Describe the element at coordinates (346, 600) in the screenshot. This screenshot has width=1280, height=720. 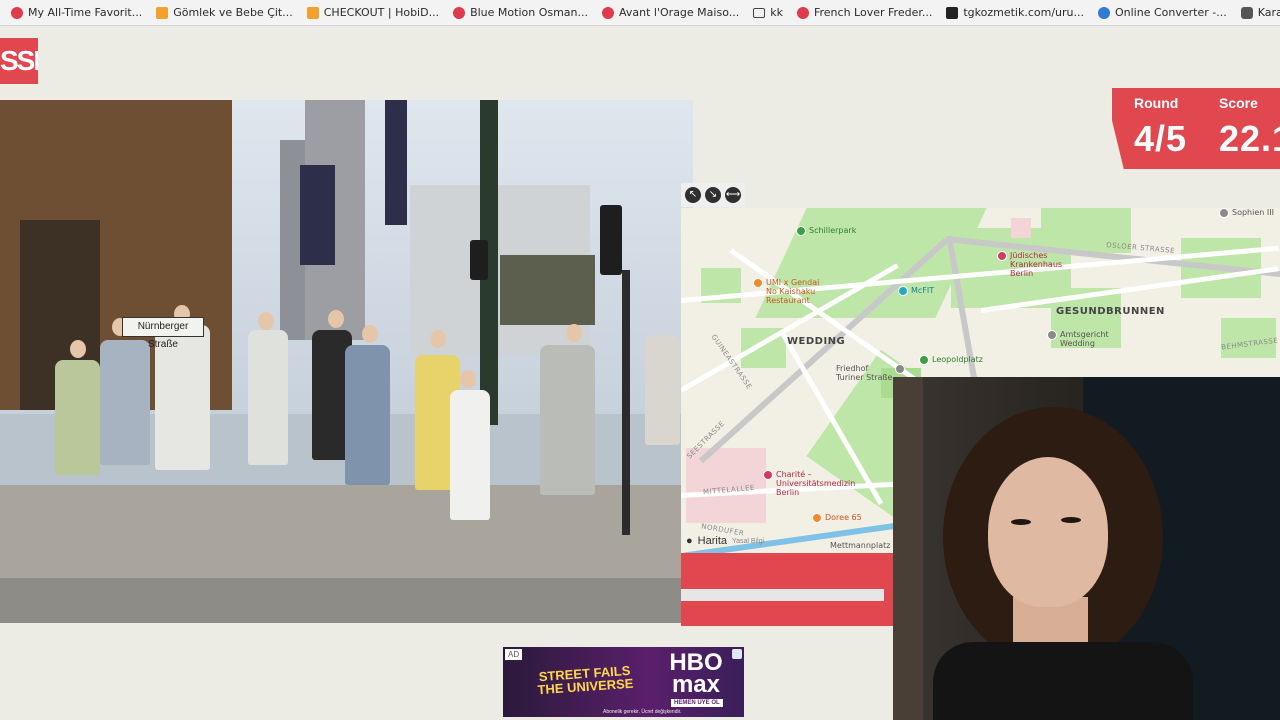
I see `pano-road` at that location.